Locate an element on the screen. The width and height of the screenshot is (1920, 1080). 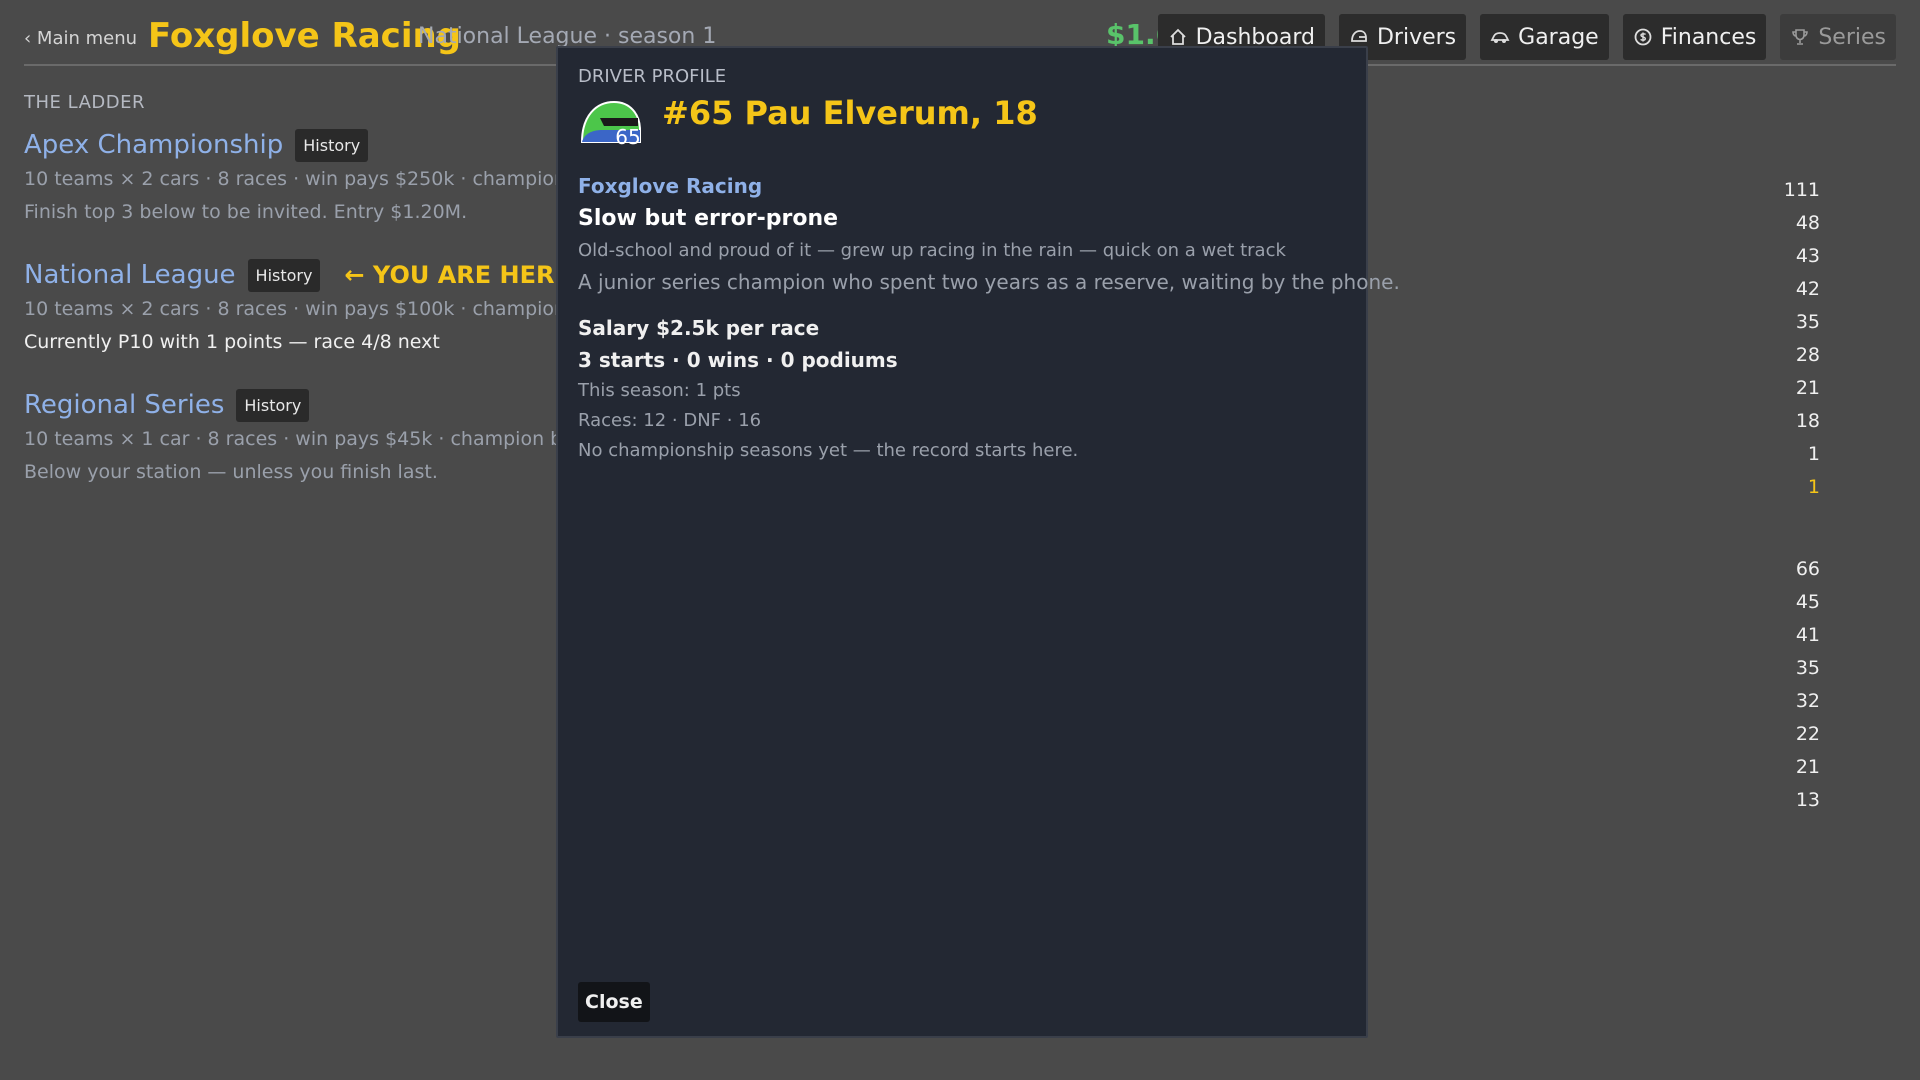
helmet-icon: 65 is located at coordinates (610, 124).